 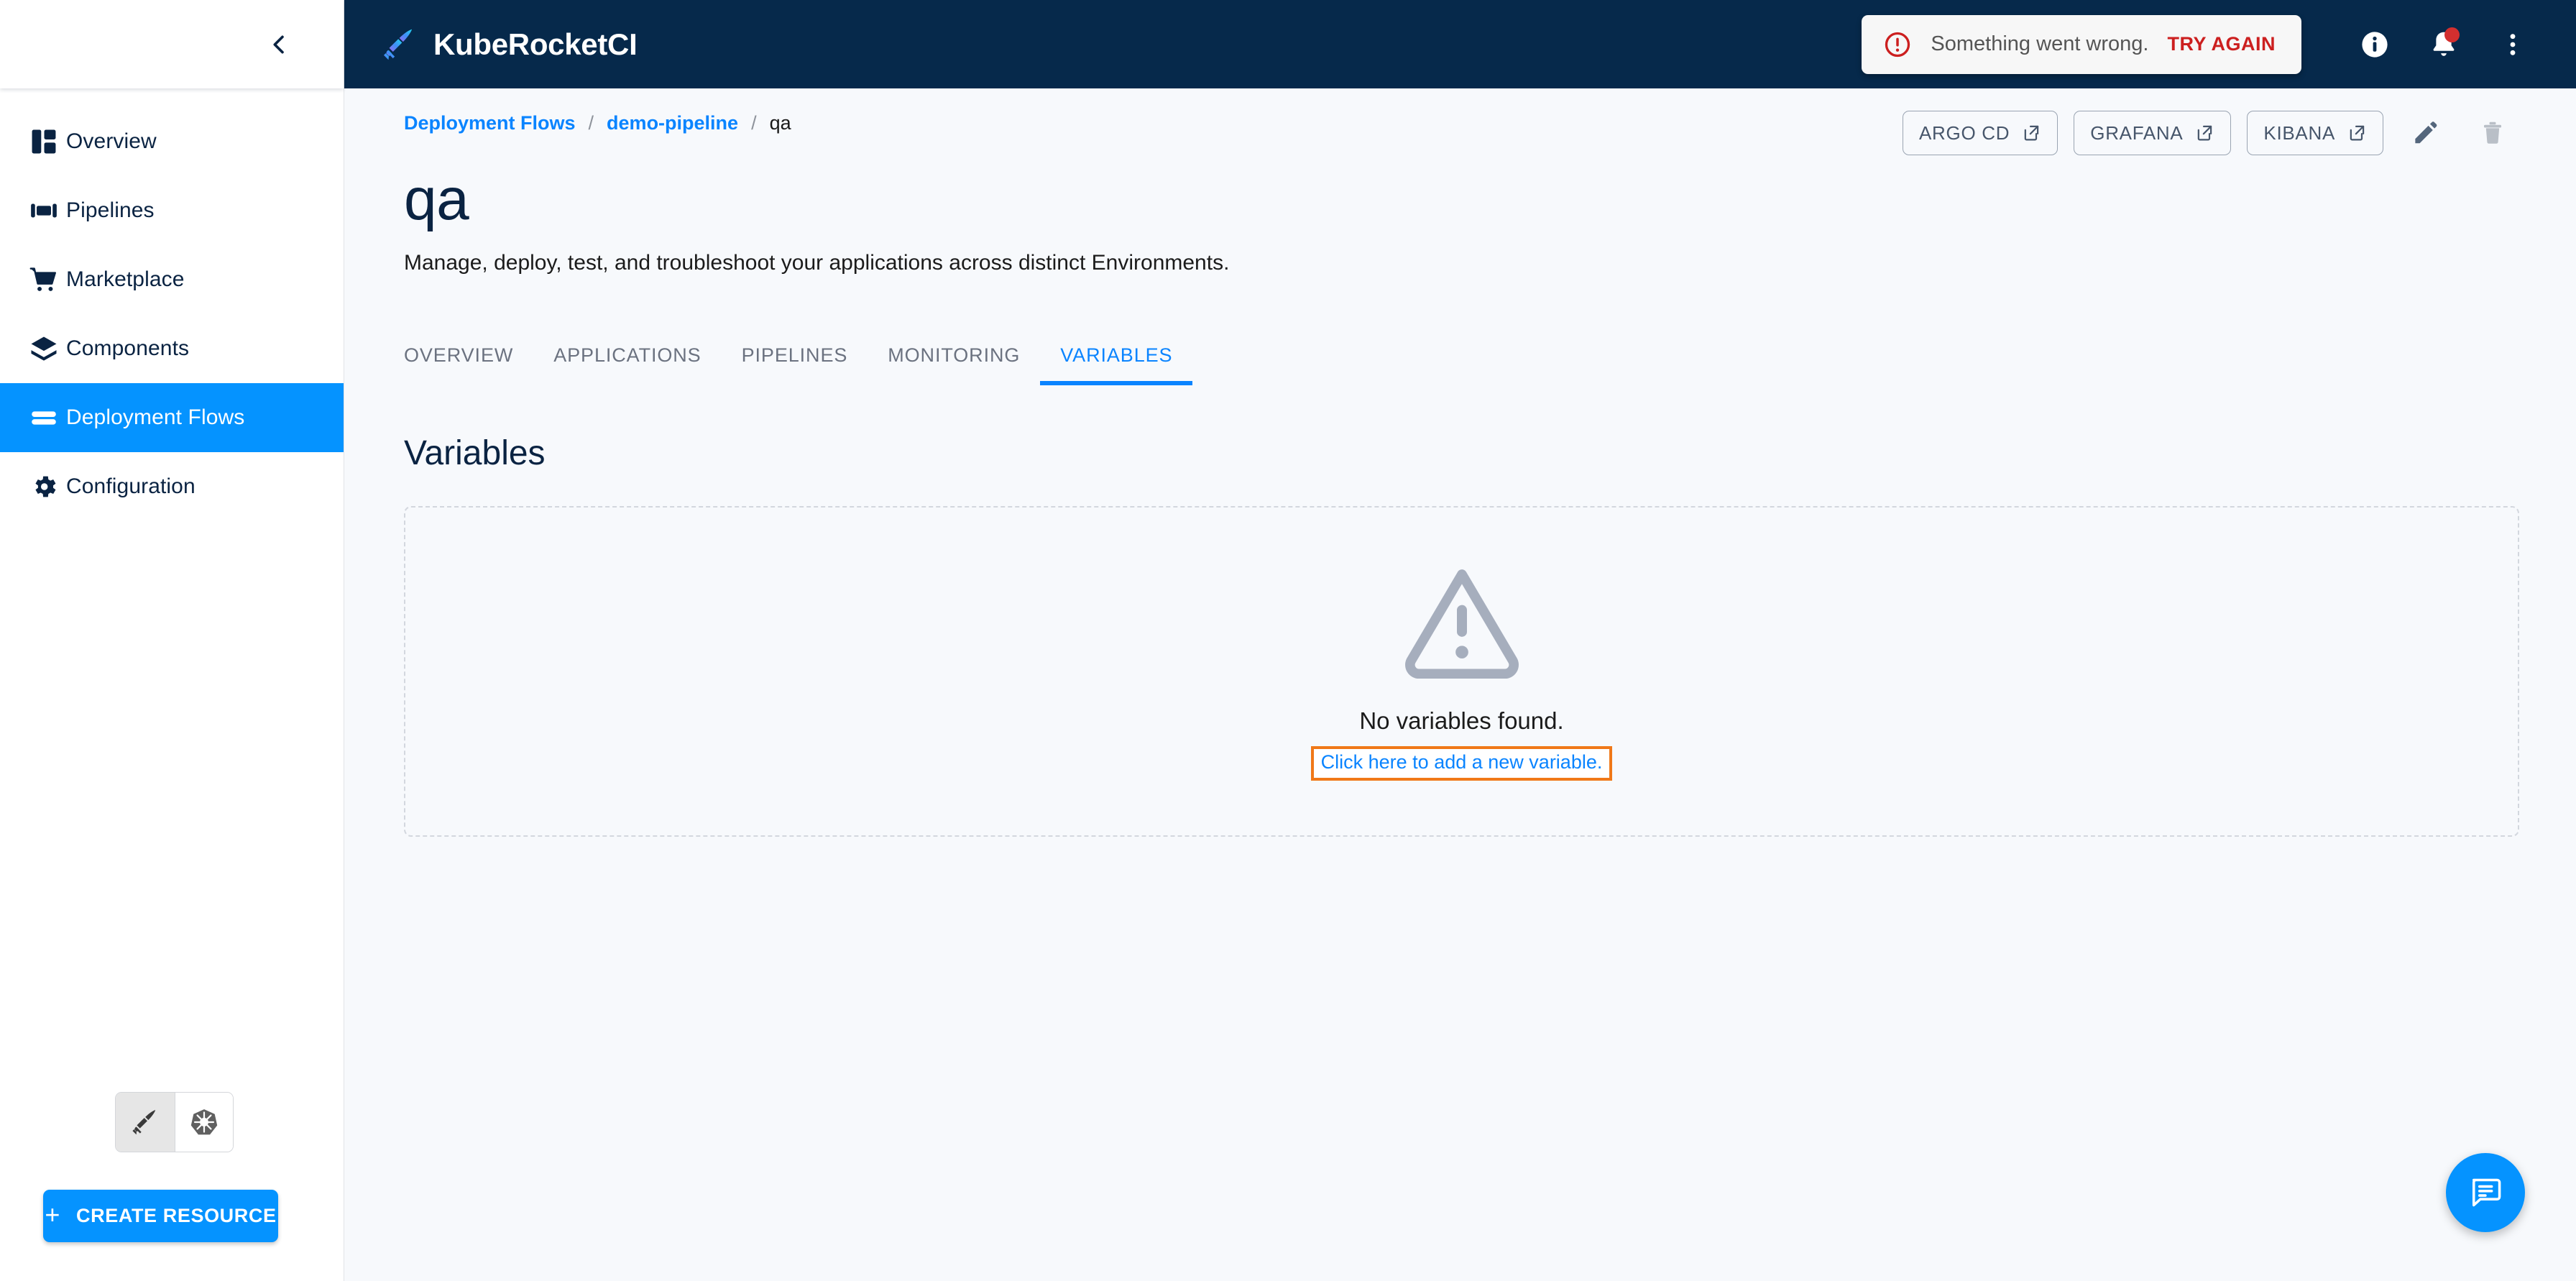 I want to click on kibana-link-button: KIBANA, so click(x=2315, y=133).